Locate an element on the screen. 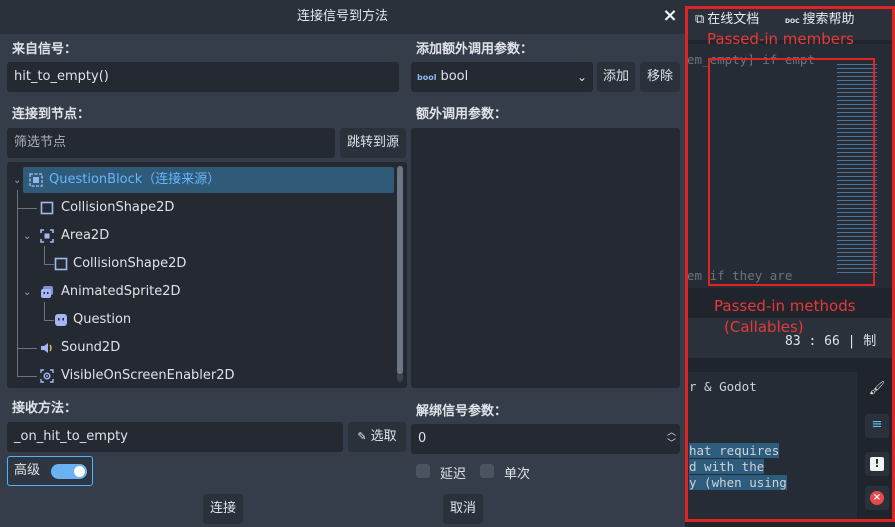  unbind-value: 0 is located at coordinates (422, 438).